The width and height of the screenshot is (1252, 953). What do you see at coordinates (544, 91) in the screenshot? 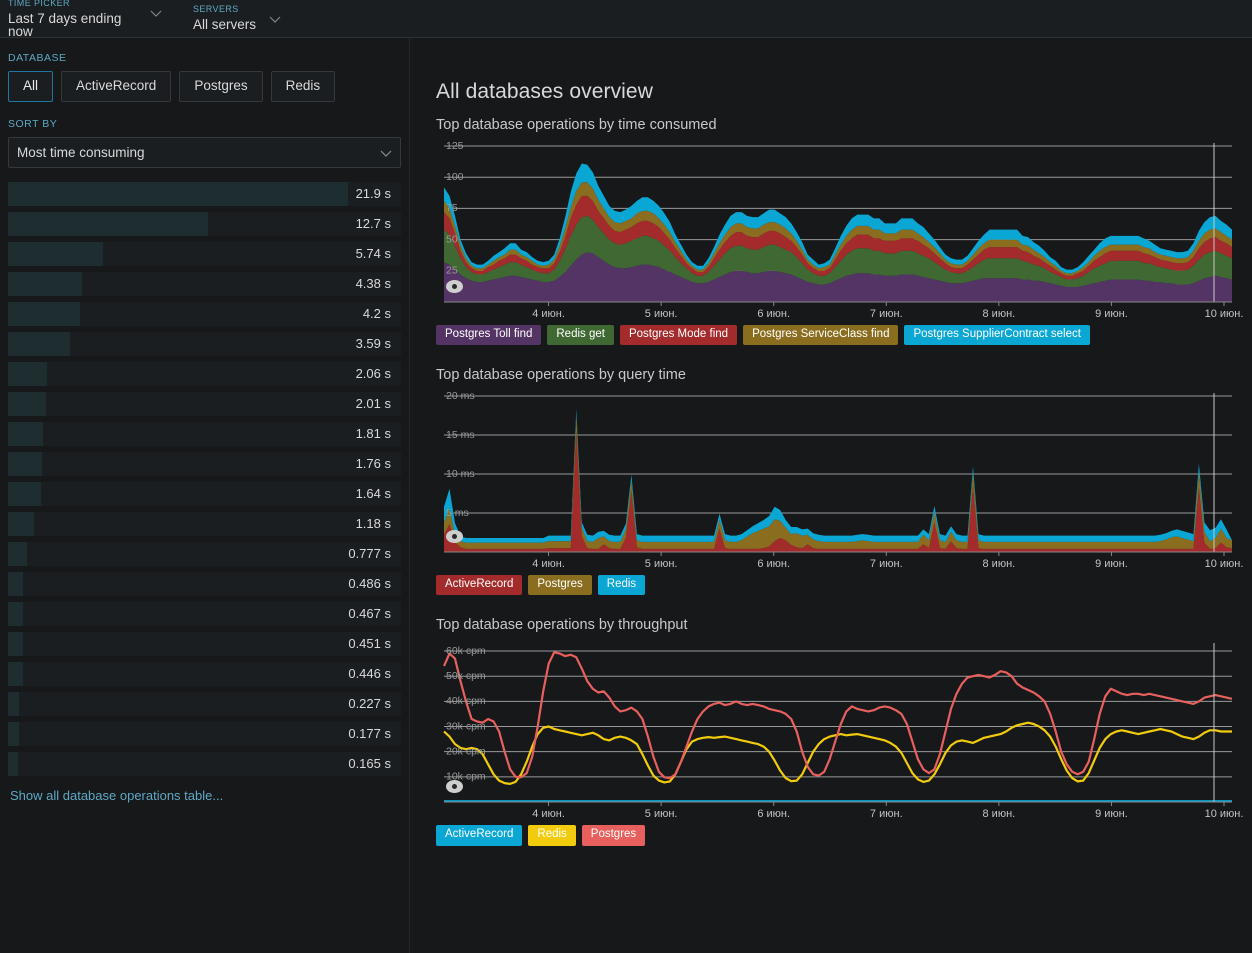
I see `page-title: All databases overview` at bounding box center [544, 91].